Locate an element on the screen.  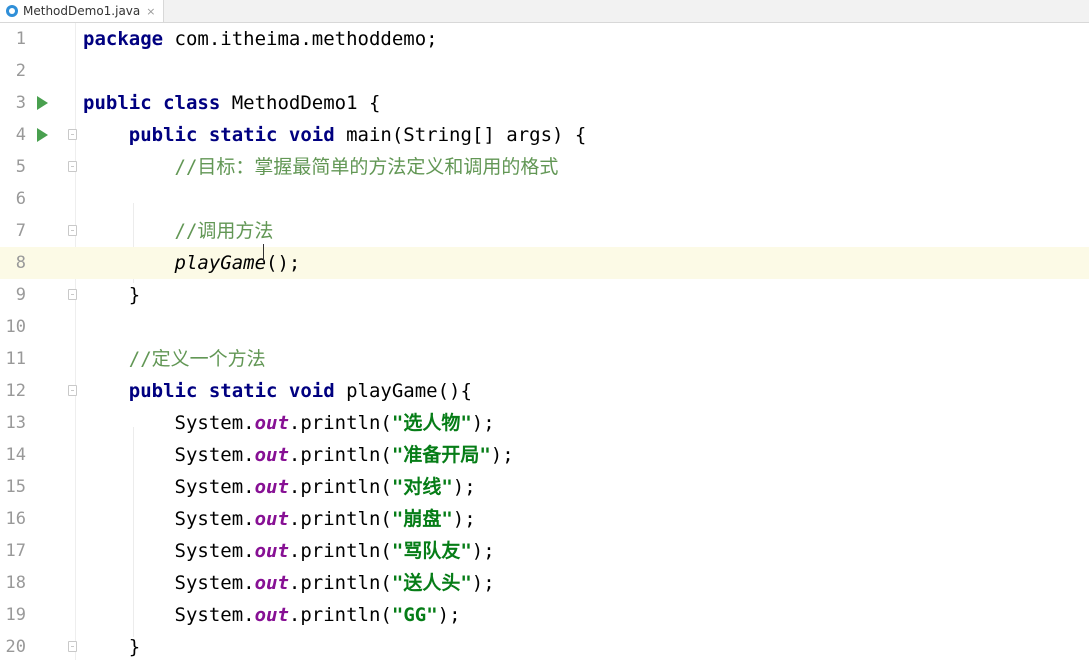
code-text: System.out.println("崩盘"); is located at coordinates (279, 519).